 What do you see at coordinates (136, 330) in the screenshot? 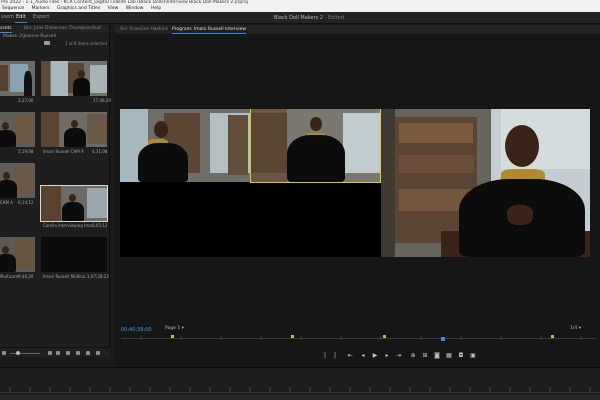
I see `playhead-timecode: 00;40;39;00` at bounding box center [136, 330].